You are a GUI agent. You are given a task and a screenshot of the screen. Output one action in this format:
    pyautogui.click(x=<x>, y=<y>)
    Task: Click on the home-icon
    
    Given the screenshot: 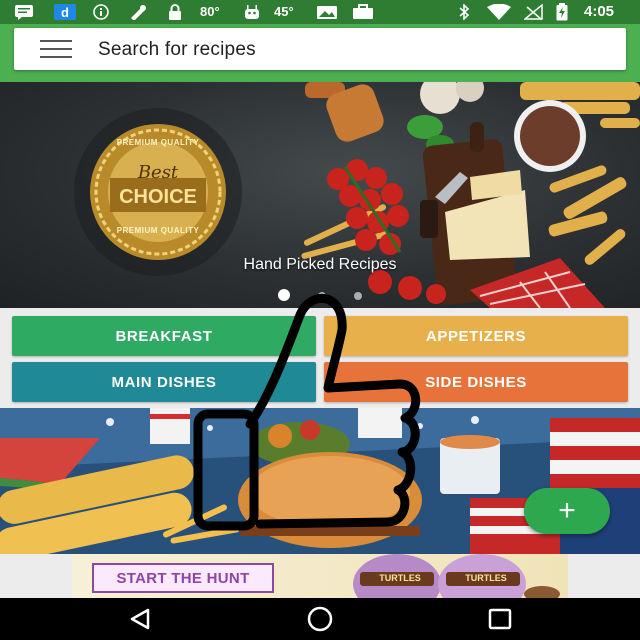 What is the action you would take?
    pyautogui.click(x=320, y=619)
    